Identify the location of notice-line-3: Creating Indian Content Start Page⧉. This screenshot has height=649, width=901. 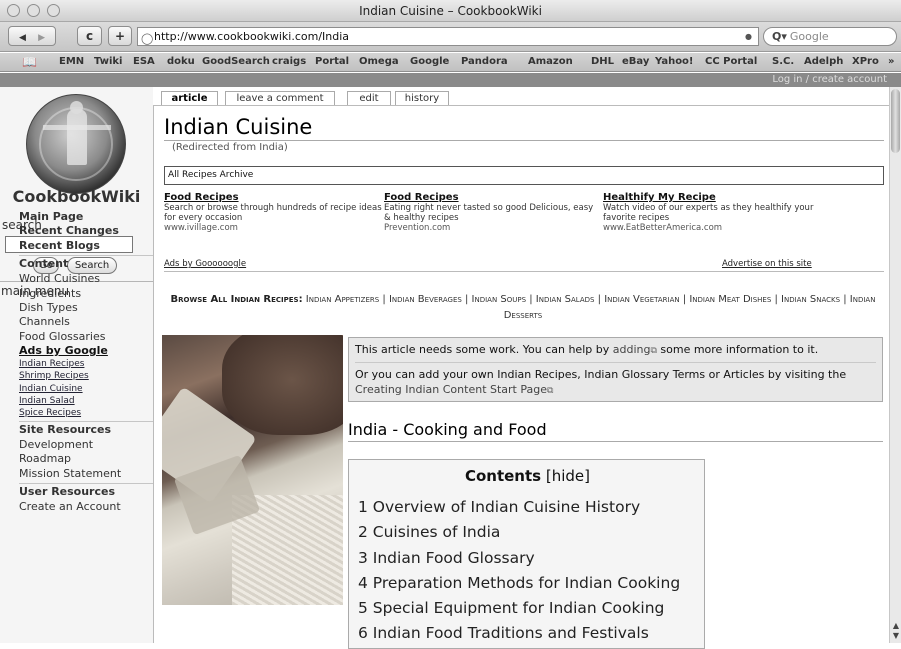
(615, 390).